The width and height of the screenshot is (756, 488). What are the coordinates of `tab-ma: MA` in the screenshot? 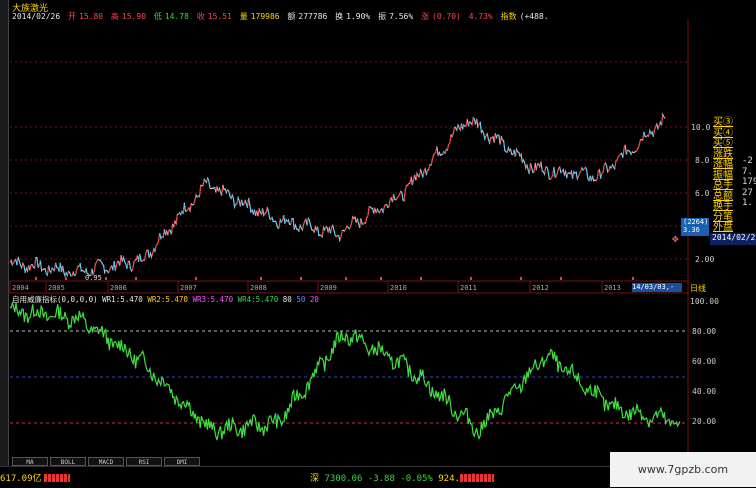 It's located at (30, 461).